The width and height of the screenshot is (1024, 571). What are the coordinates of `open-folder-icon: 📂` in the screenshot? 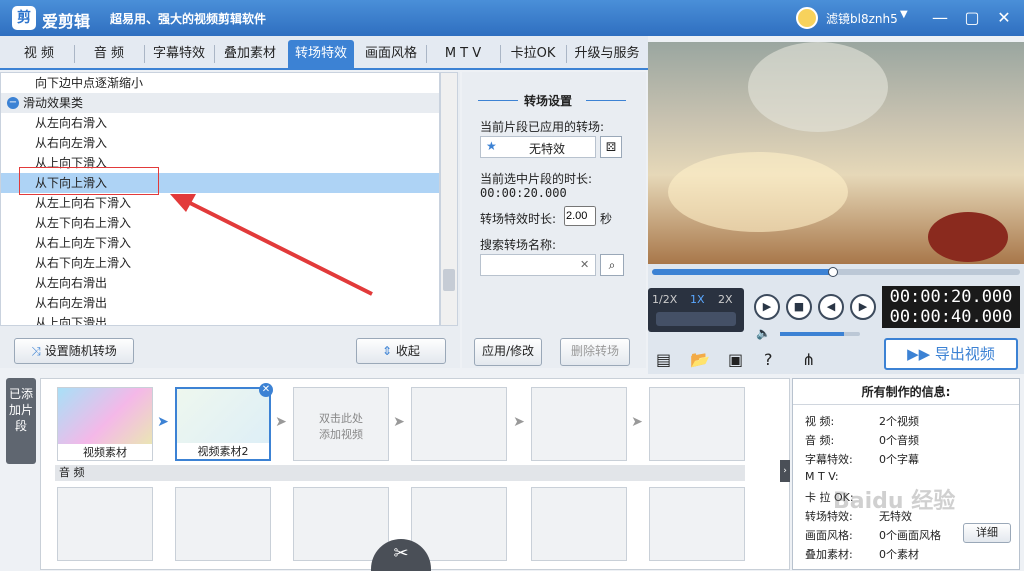 It's located at (700, 359).